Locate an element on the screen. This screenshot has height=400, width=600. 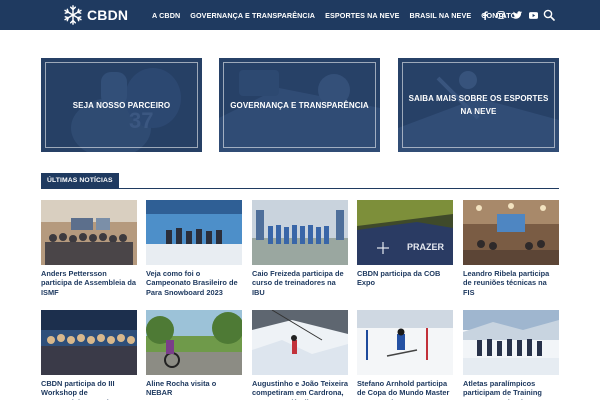
search-icon is located at coordinates (549, 15).